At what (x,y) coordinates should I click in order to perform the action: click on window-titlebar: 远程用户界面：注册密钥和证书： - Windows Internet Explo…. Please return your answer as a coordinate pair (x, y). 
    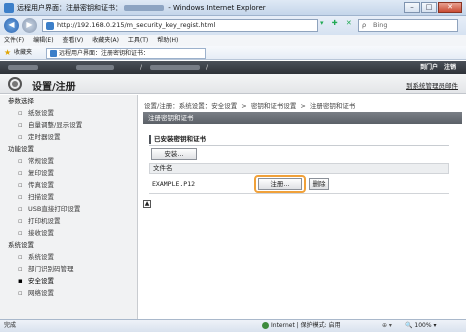
    Looking at the image, I should click on (233, 8).